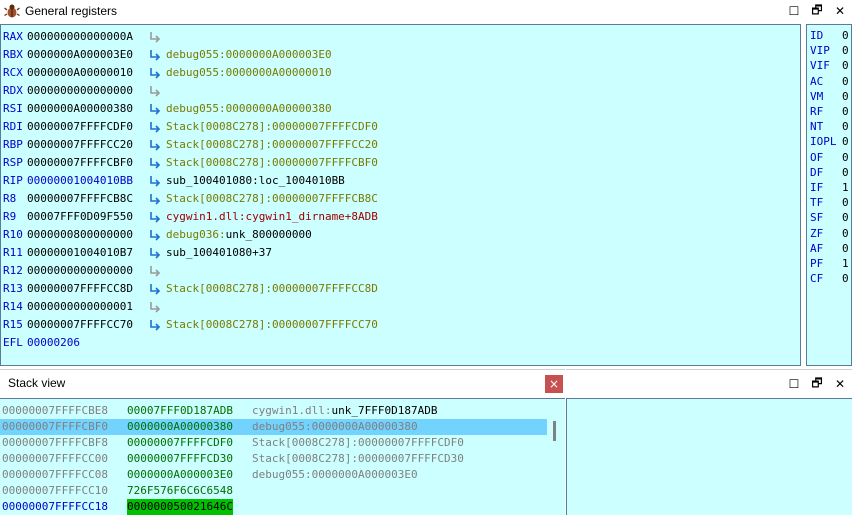  Describe the element at coordinates (830, 278) in the screenshot. I see `flag-row: CF 0` at that location.